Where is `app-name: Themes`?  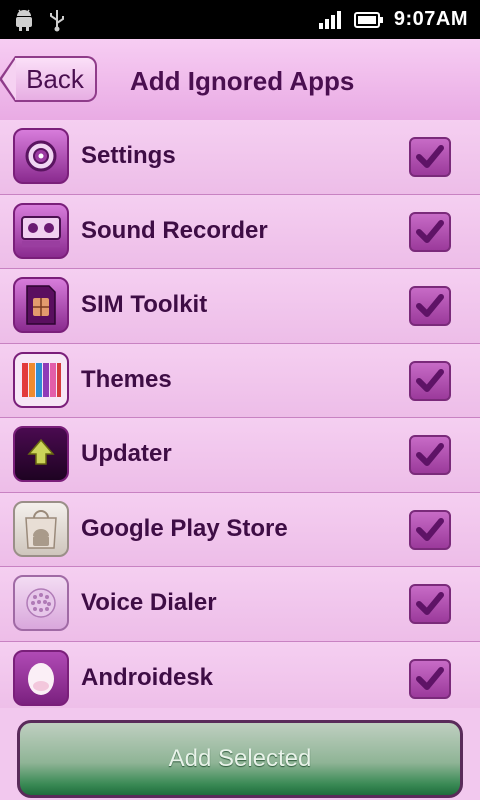 app-name: Themes is located at coordinates (126, 379).